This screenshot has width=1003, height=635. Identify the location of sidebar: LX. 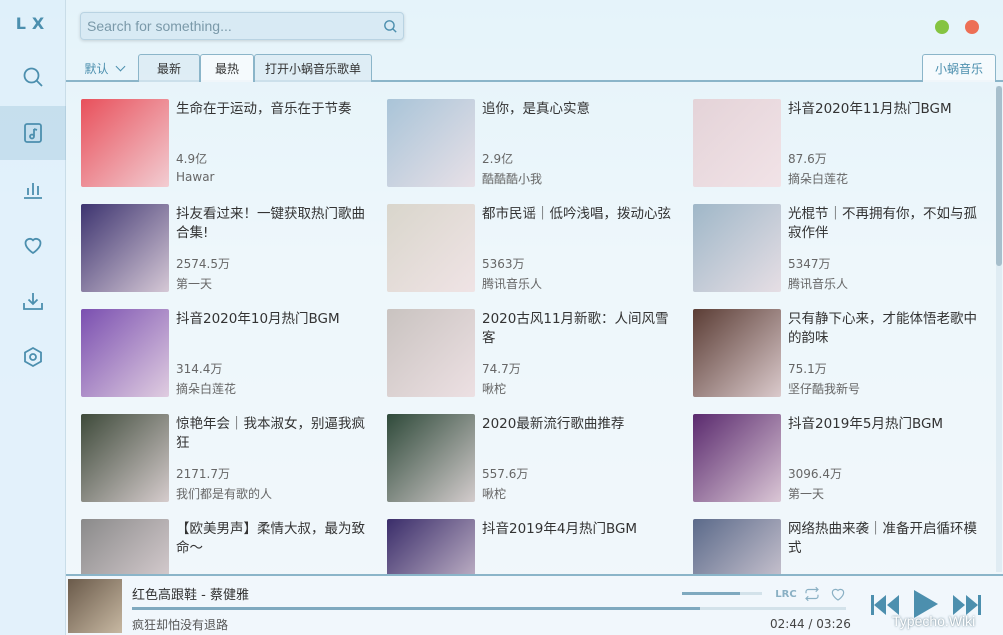
(33, 317).